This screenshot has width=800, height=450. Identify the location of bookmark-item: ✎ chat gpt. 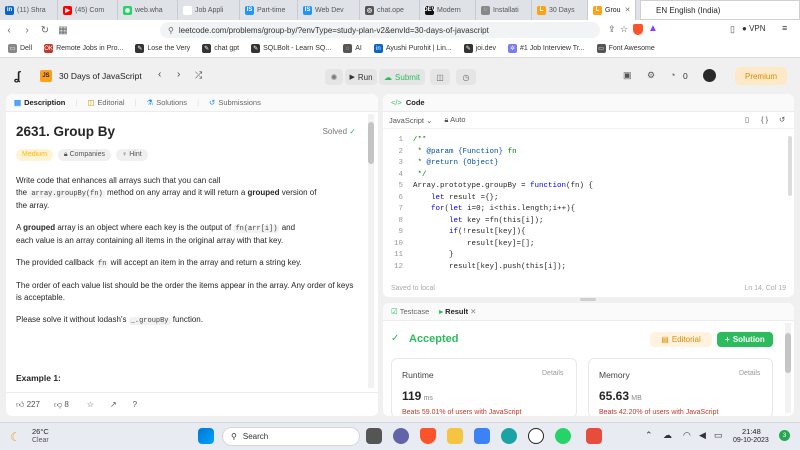
(220, 48).